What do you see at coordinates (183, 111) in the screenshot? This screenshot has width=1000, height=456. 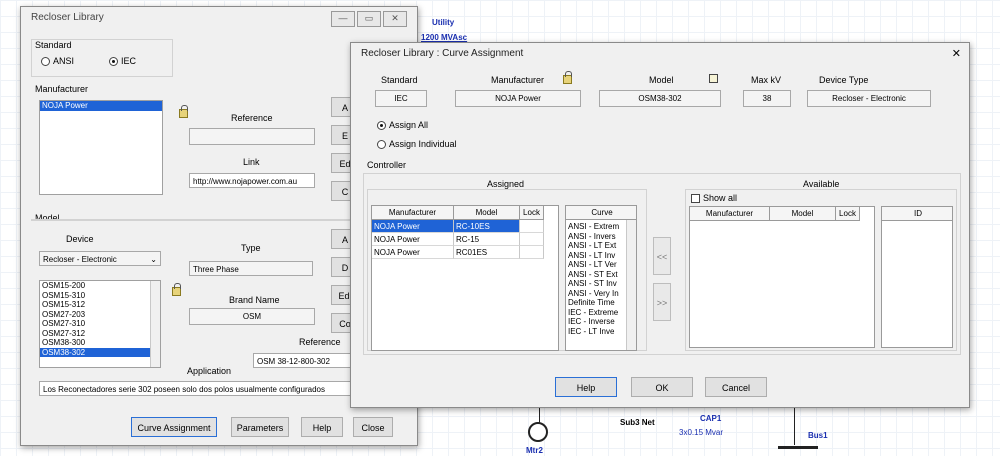 I see `manufacturer-lock-icon` at bounding box center [183, 111].